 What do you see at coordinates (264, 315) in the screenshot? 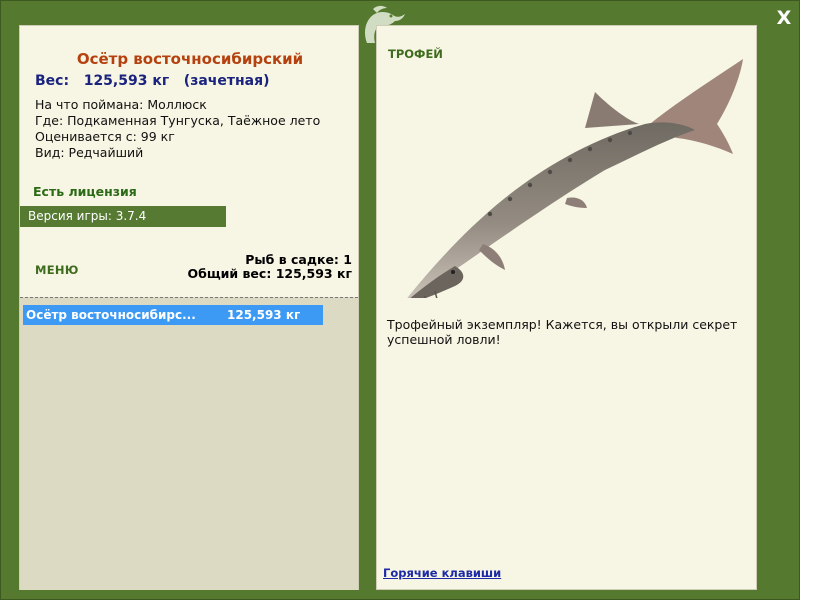
I see `list-item-weight: 125,593 кг` at bounding box center [264, 315].